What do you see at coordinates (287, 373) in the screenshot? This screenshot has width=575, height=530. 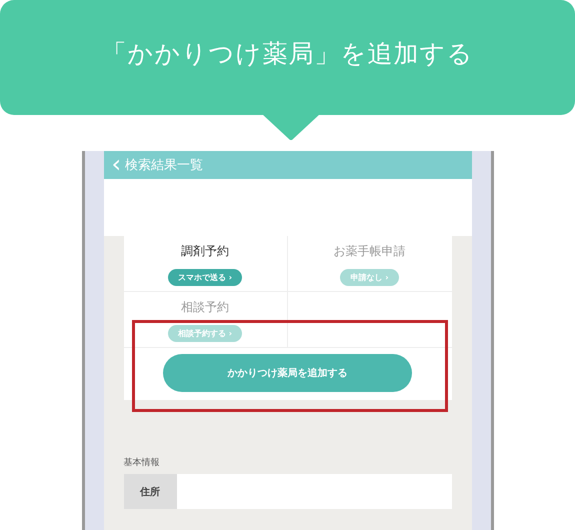 I see `add-pharmacy-button: かかりつけ薬局を追加する` at bounding box center [287, 373].